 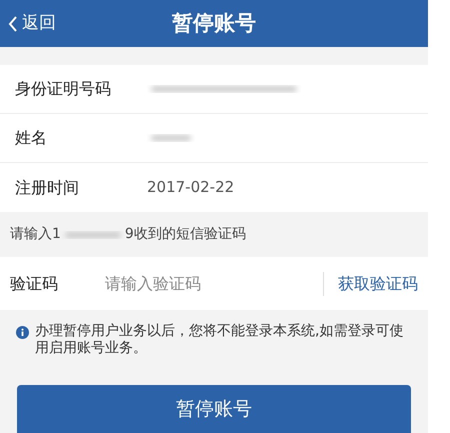 What do you see at coordinates (190, 187) in the screenshot?
I see `field-value: 2017-02-22` at bounding box center [190, 187].